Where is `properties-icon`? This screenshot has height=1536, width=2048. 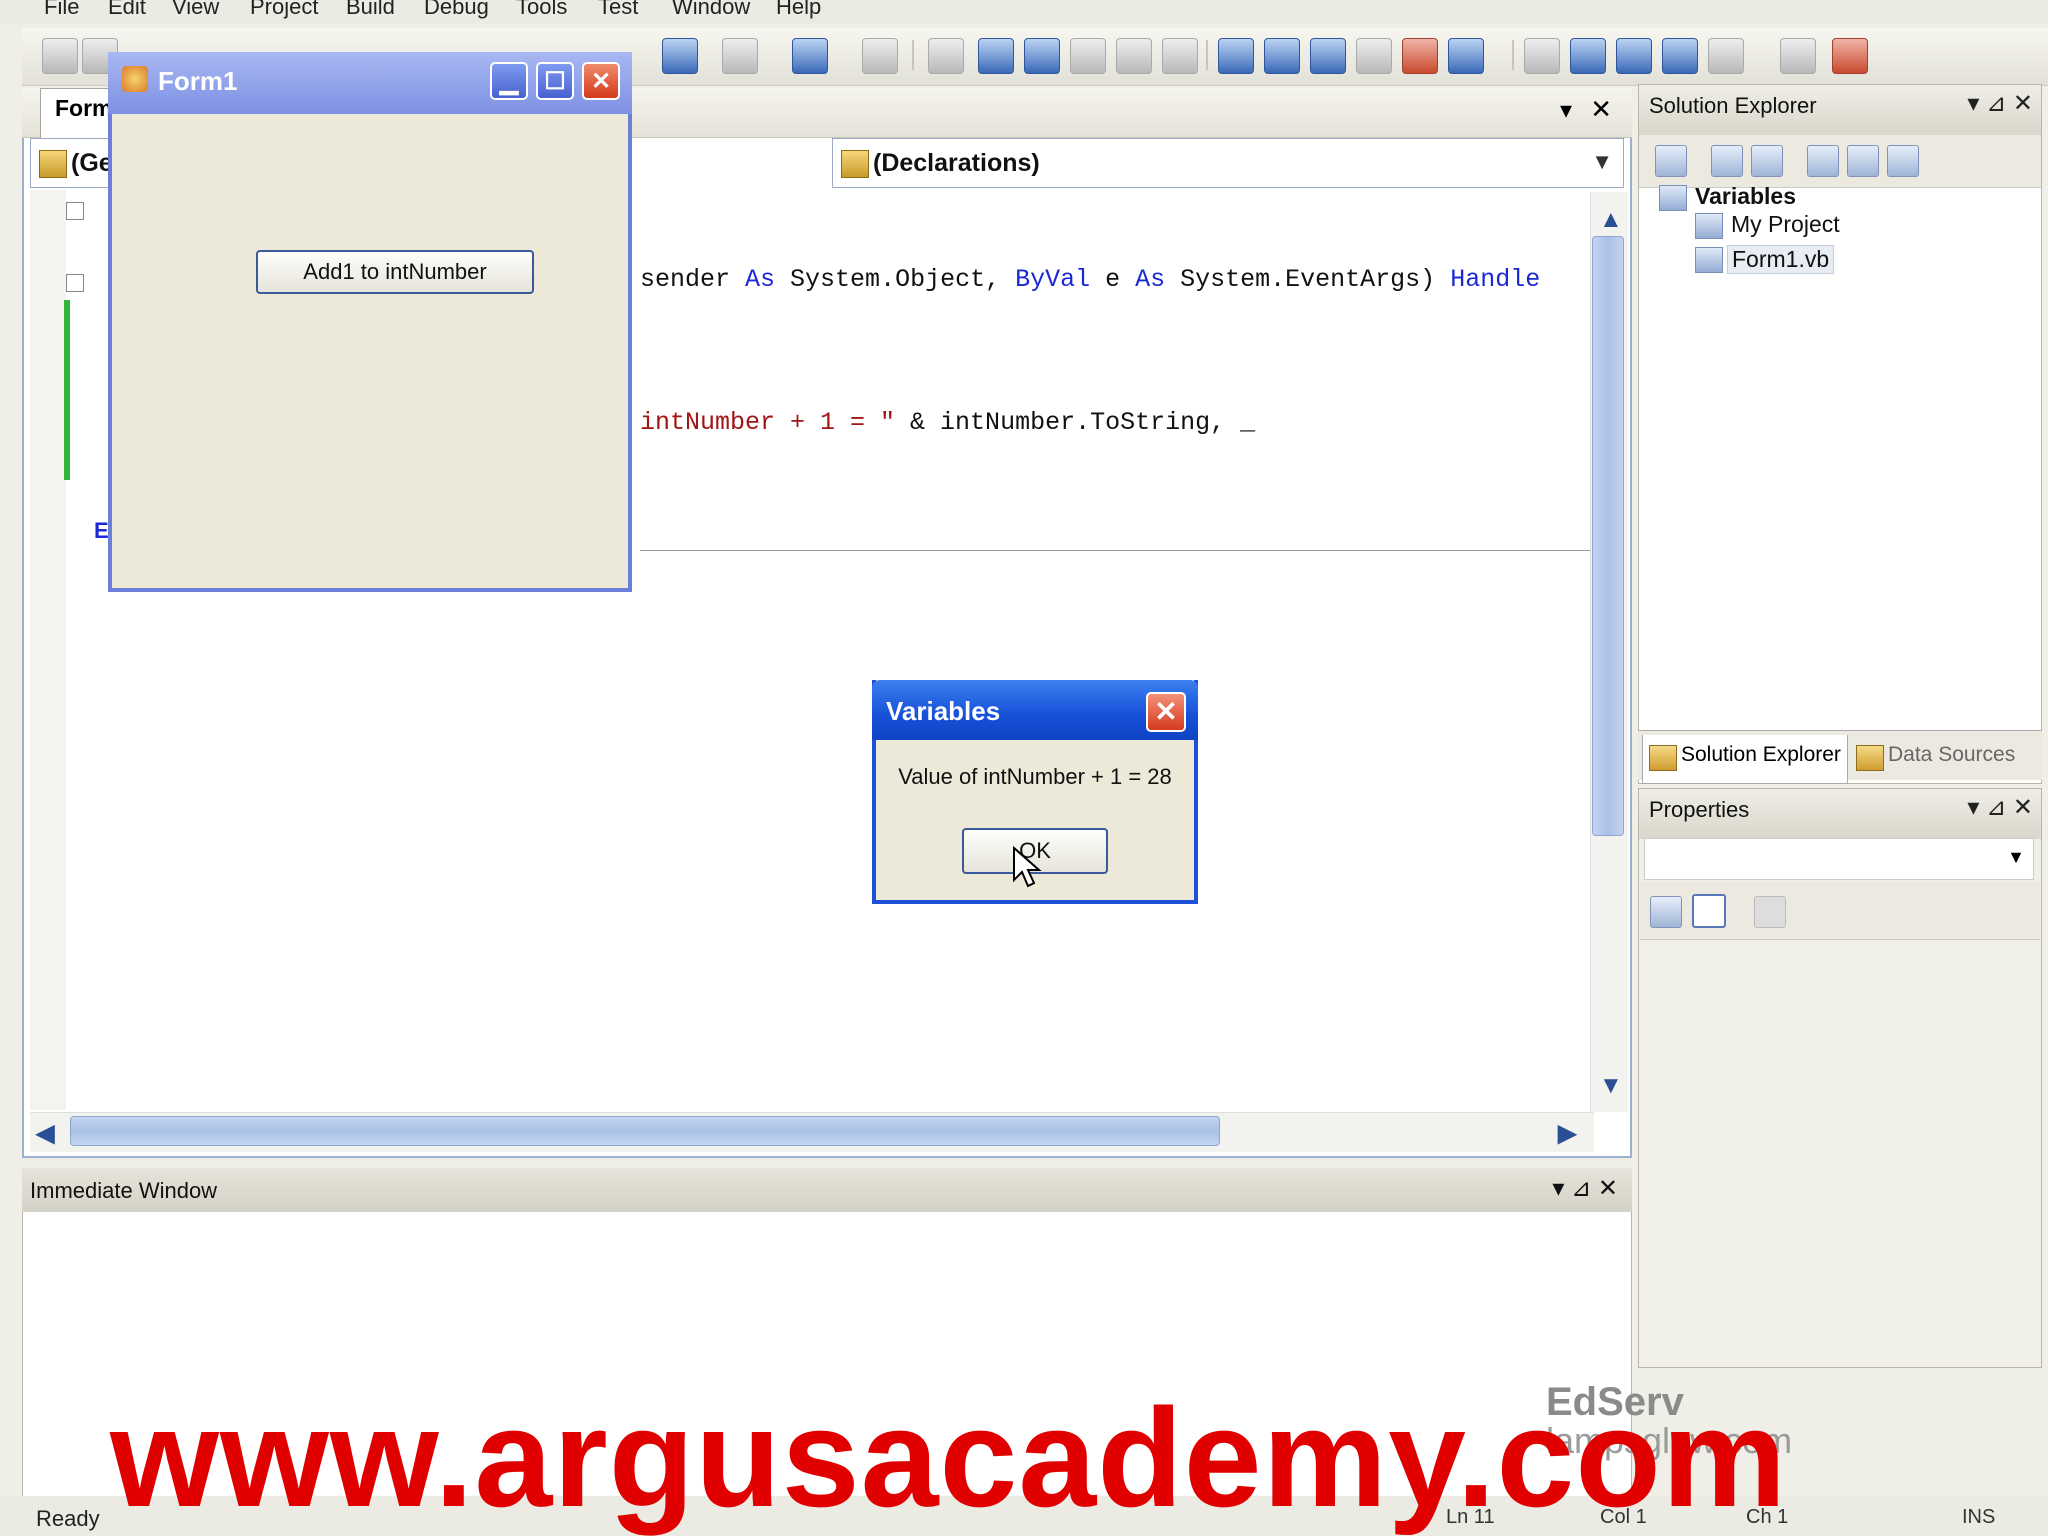 properties-icon is located at coordinates (1671, 161).